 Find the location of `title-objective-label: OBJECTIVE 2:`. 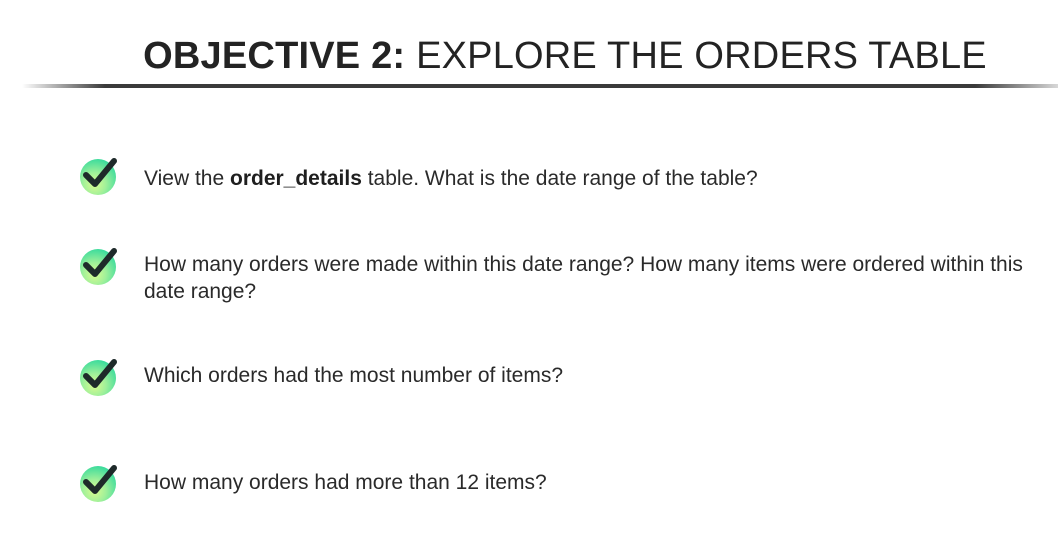

title-objective-label: OBJECTIVE 2: is located at coordinates (274, 56).